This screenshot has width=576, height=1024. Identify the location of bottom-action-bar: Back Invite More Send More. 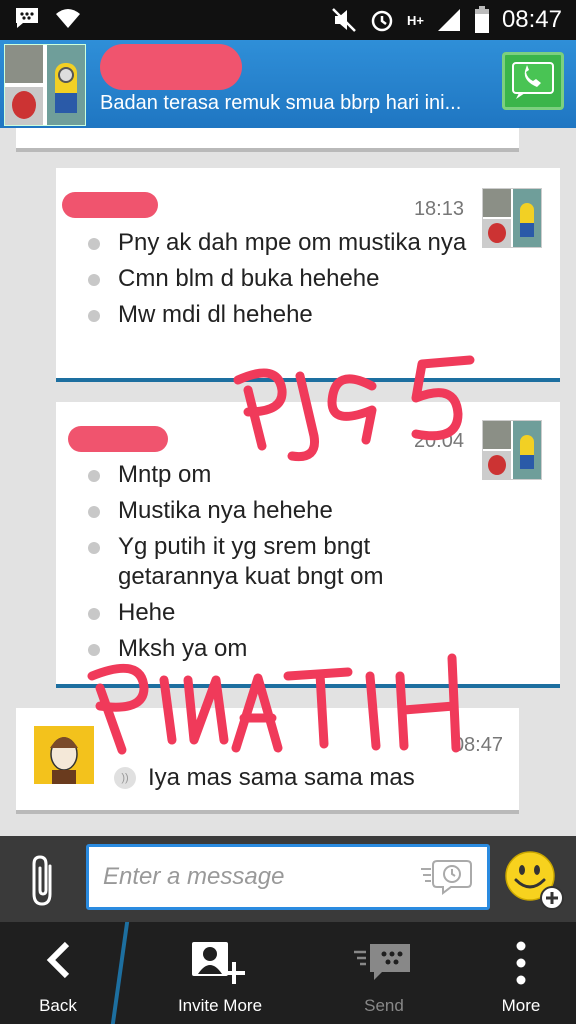
(288, 973).